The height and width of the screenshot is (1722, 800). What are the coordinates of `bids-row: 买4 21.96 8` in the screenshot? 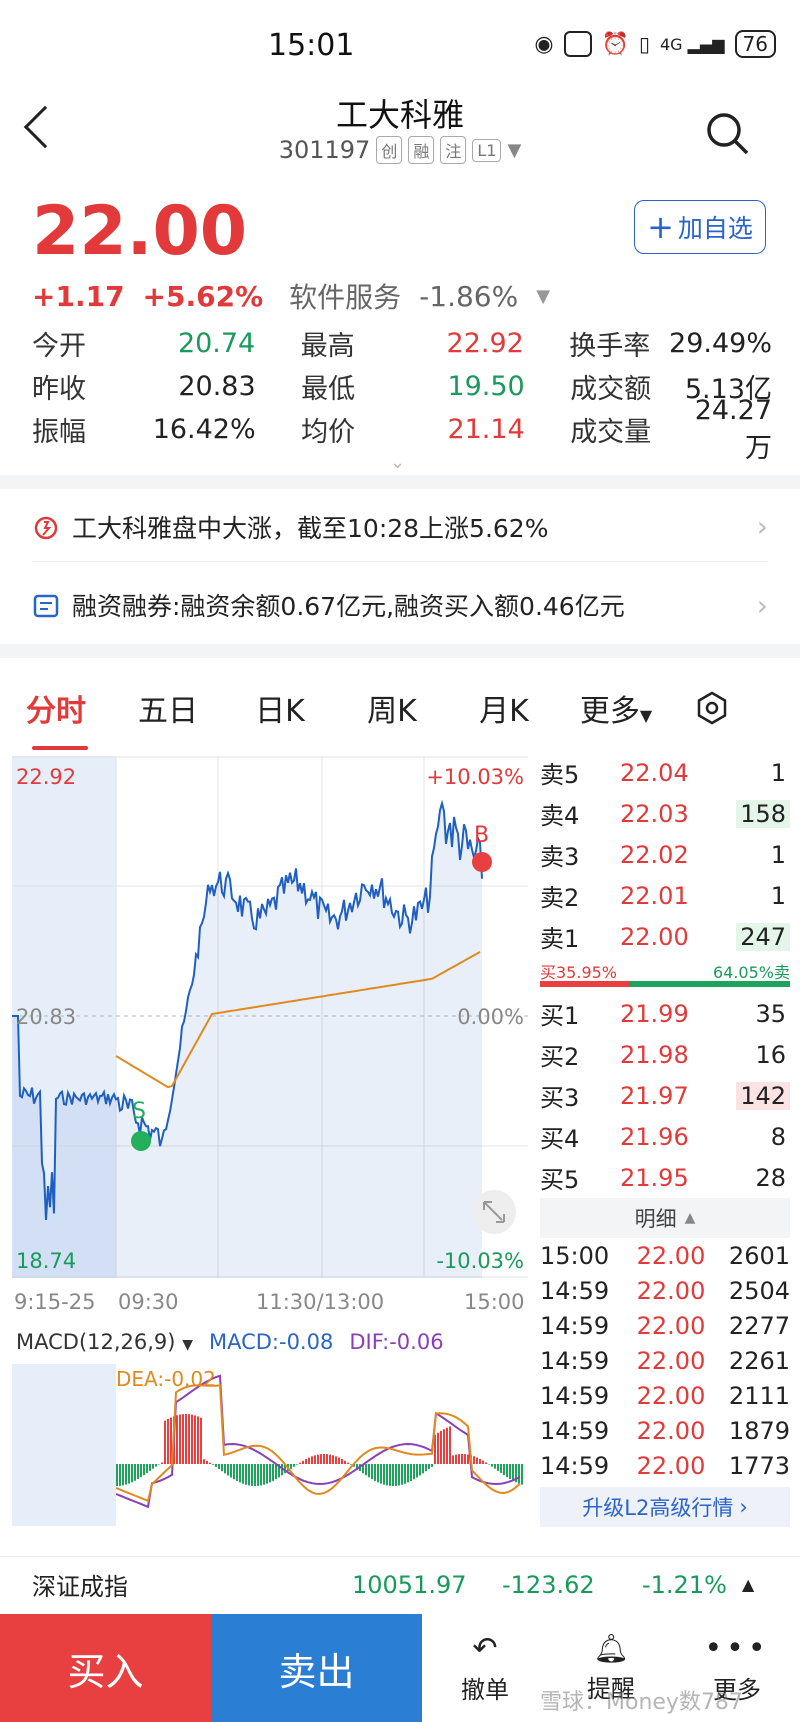 It's located at (665, 1136).